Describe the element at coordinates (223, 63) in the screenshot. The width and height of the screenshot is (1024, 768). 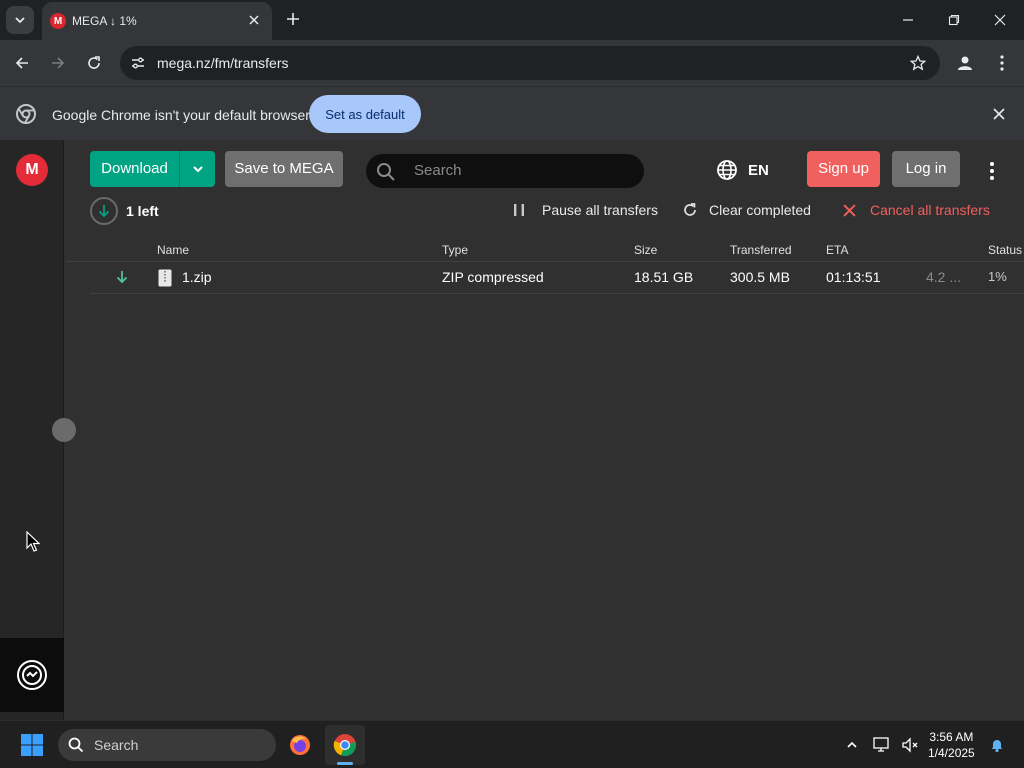
I see `url-text: mega.nz/fm/transfers` at that location.